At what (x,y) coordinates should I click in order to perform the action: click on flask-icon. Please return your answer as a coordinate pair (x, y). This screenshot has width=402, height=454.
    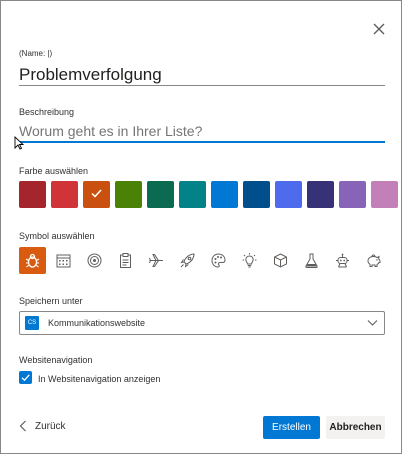
    Looking at the image, I should click on (311, 260).